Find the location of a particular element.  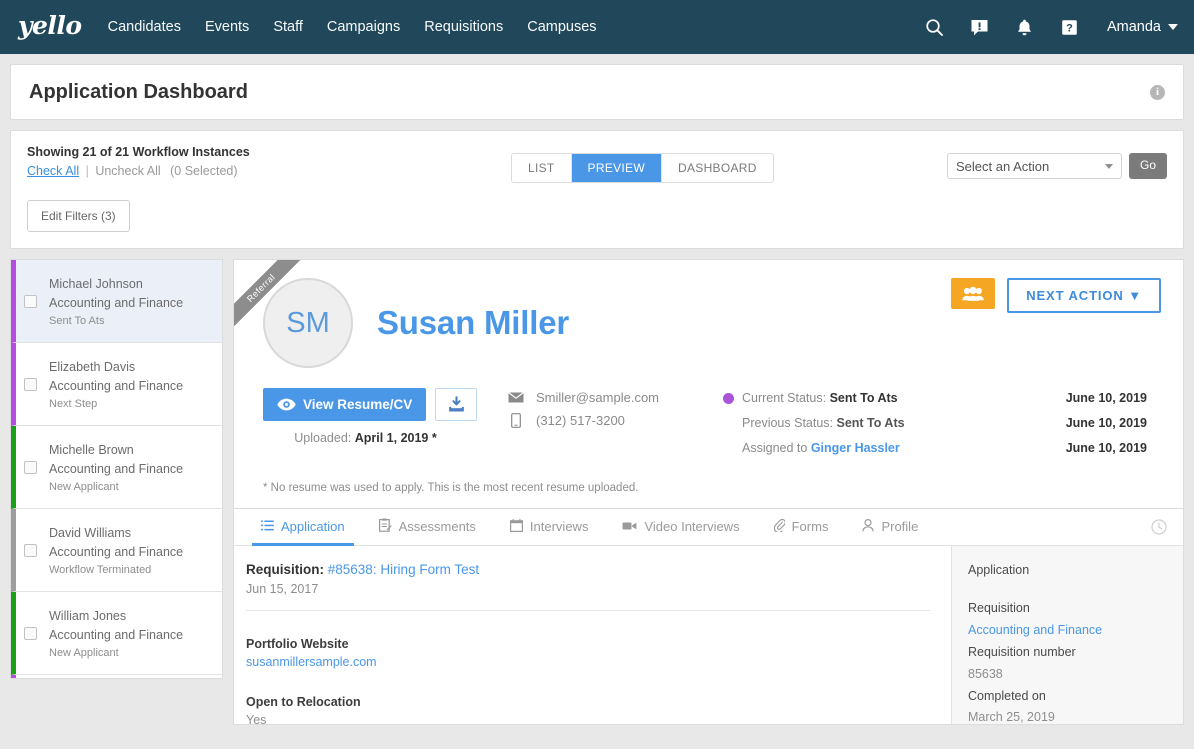

user-menu: Amanda is located at coordinates (1142, 27).